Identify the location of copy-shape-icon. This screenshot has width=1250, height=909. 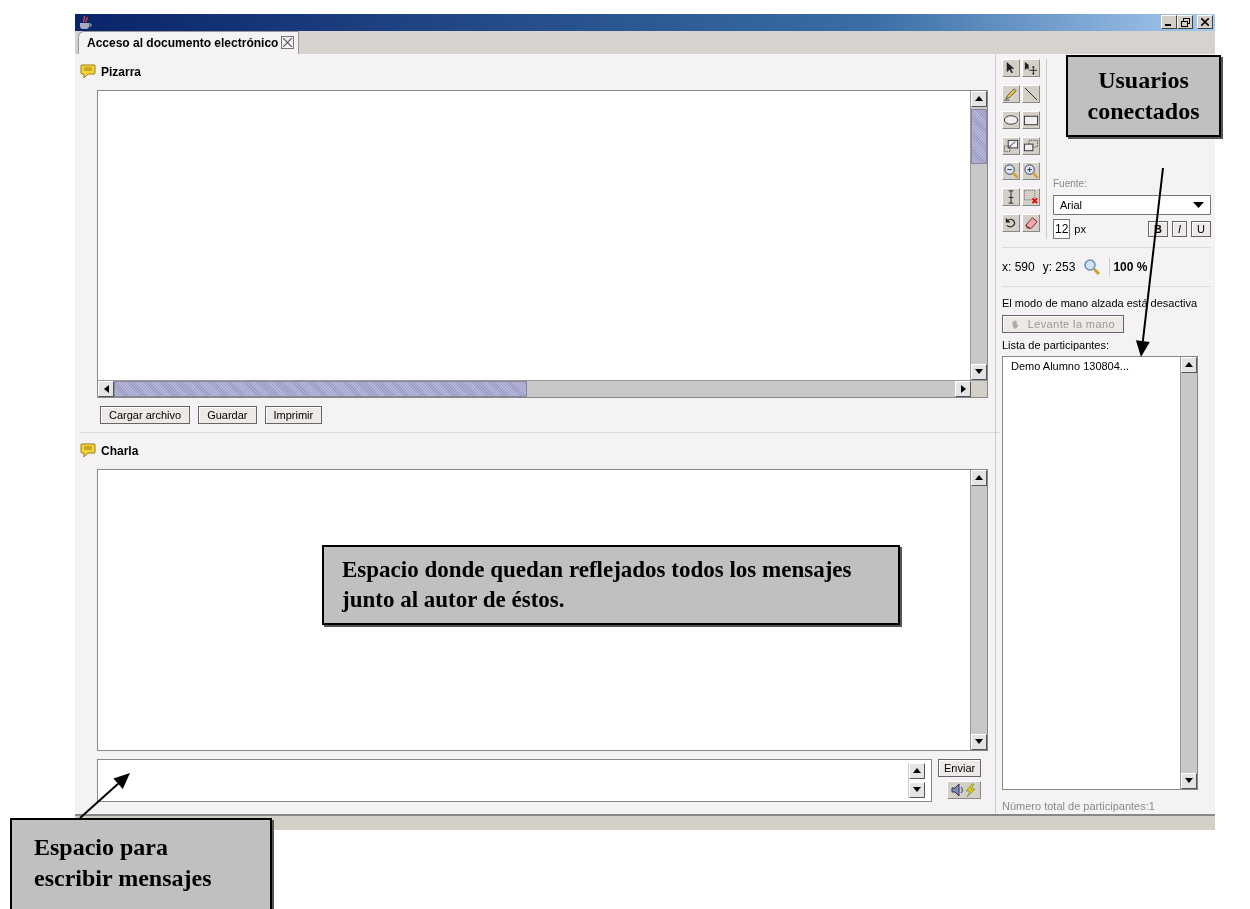
(1031, 145).